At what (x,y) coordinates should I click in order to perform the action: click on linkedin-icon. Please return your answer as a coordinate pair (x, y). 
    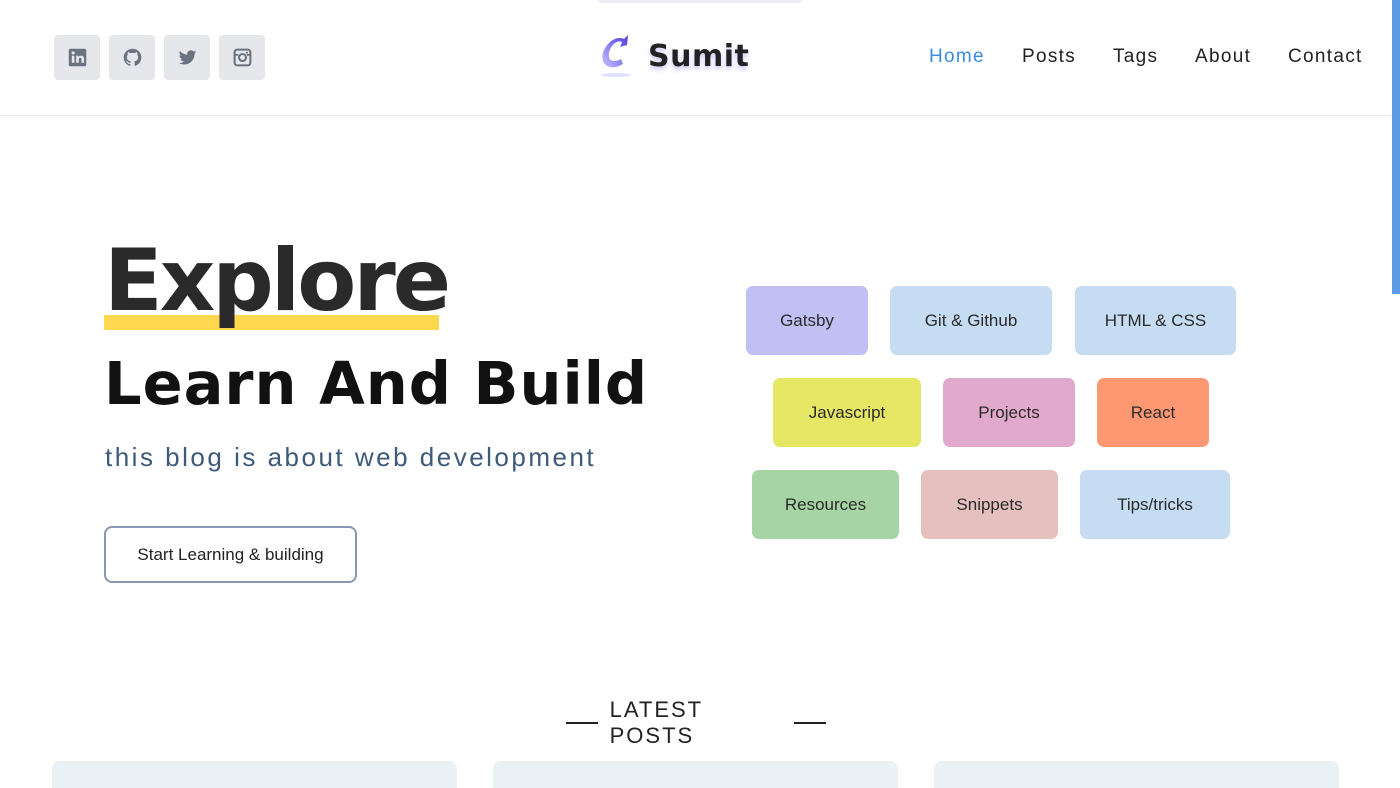
    Looking at the image, I should click on (77, 57).